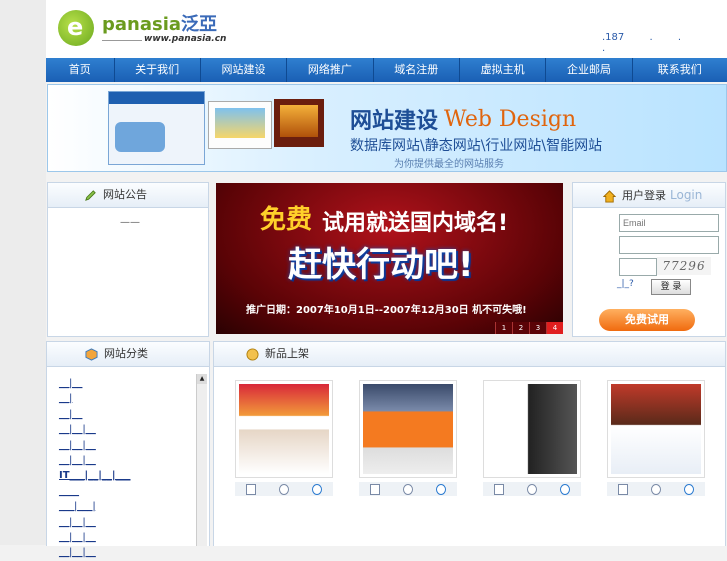 Image resolution: width=727 pixels, height=561 pixels. Describe the element at coordinates (520, 328) in the screenshot. I see `promo-page: 2` at that location.